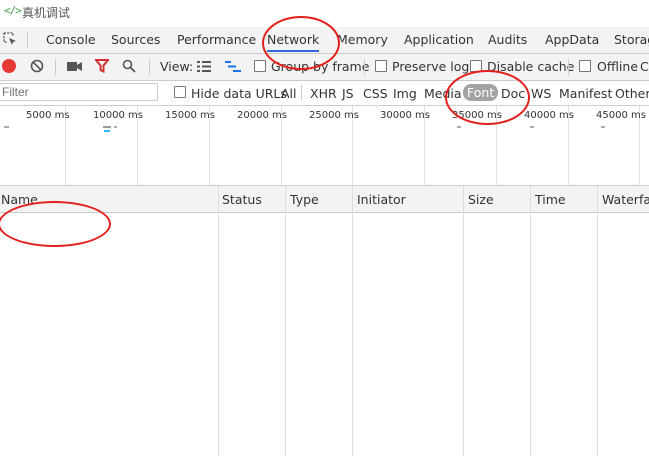 The width and height of the screenshot is (649, 456). I want to click on tick-label: 40000 ms, so click(549, 115).